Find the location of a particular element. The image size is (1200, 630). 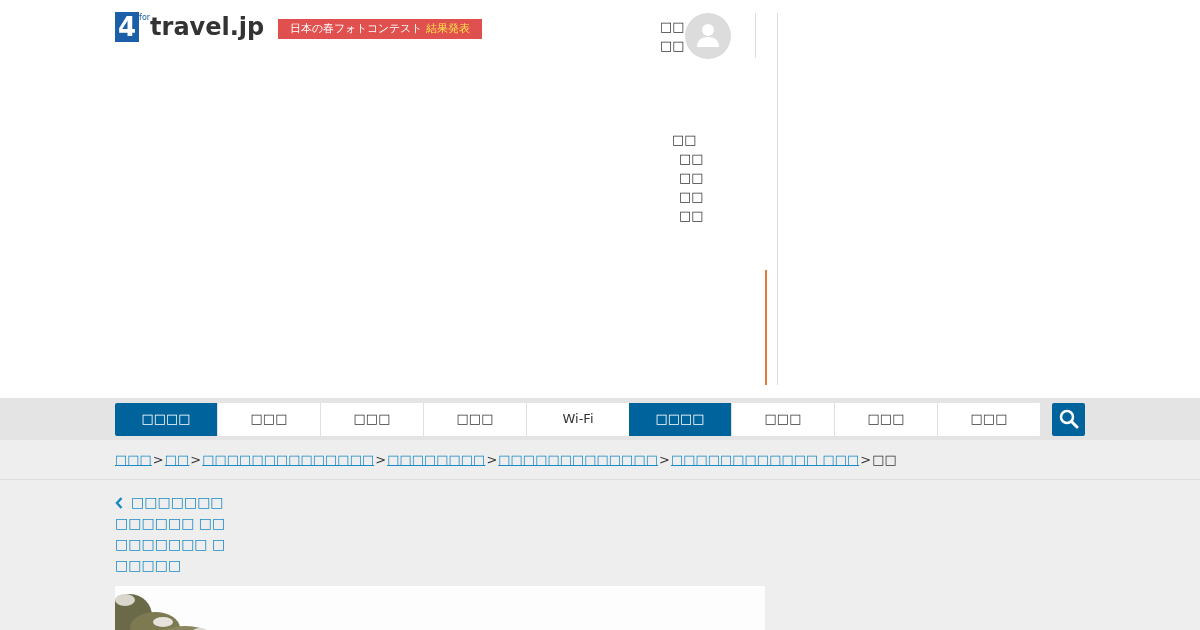

nav-tab: □□□ is located at coordinates (988, 419).